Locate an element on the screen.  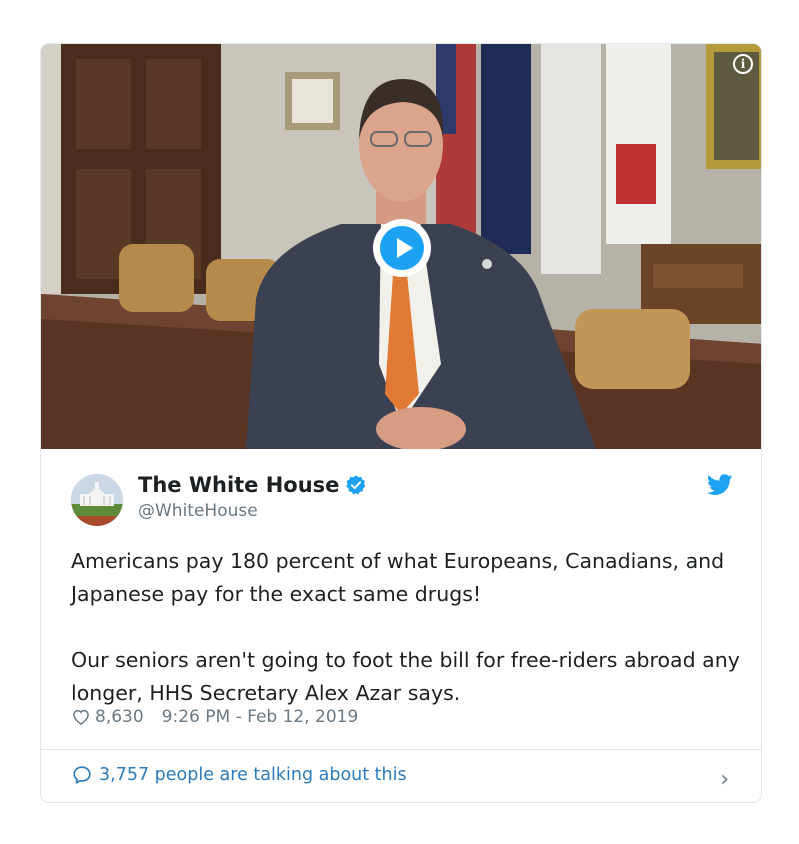
conversation-link: 3,757 people are talking about this is located at coordinates (239, 775).